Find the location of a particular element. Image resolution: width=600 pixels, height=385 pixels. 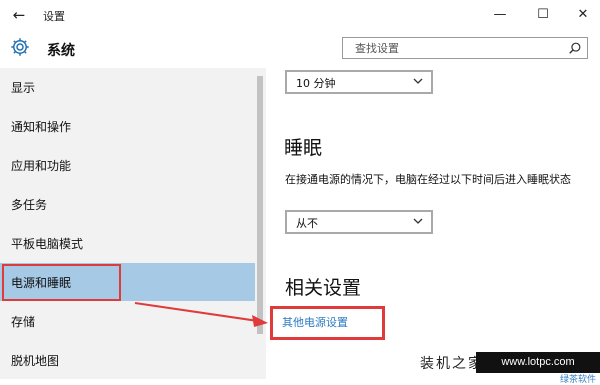

sidebar-item-label: 应用和功能 is located at coordinates (41, 166).